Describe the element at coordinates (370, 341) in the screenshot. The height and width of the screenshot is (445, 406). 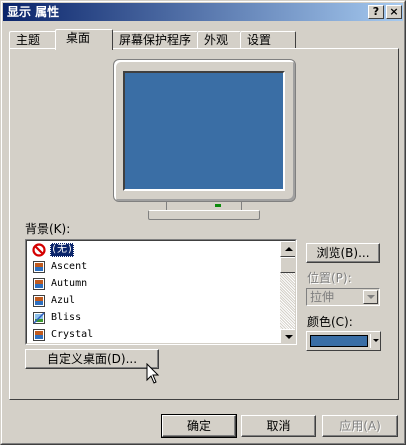
I see `color-button-separator` at that location.